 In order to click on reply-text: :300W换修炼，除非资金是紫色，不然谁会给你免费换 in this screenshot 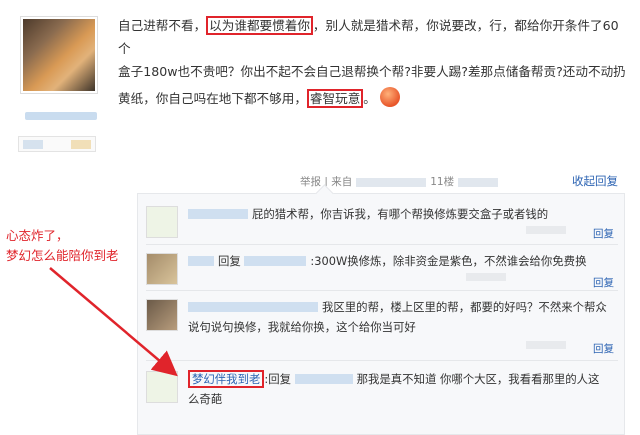, I will do `click(448, 261)`.